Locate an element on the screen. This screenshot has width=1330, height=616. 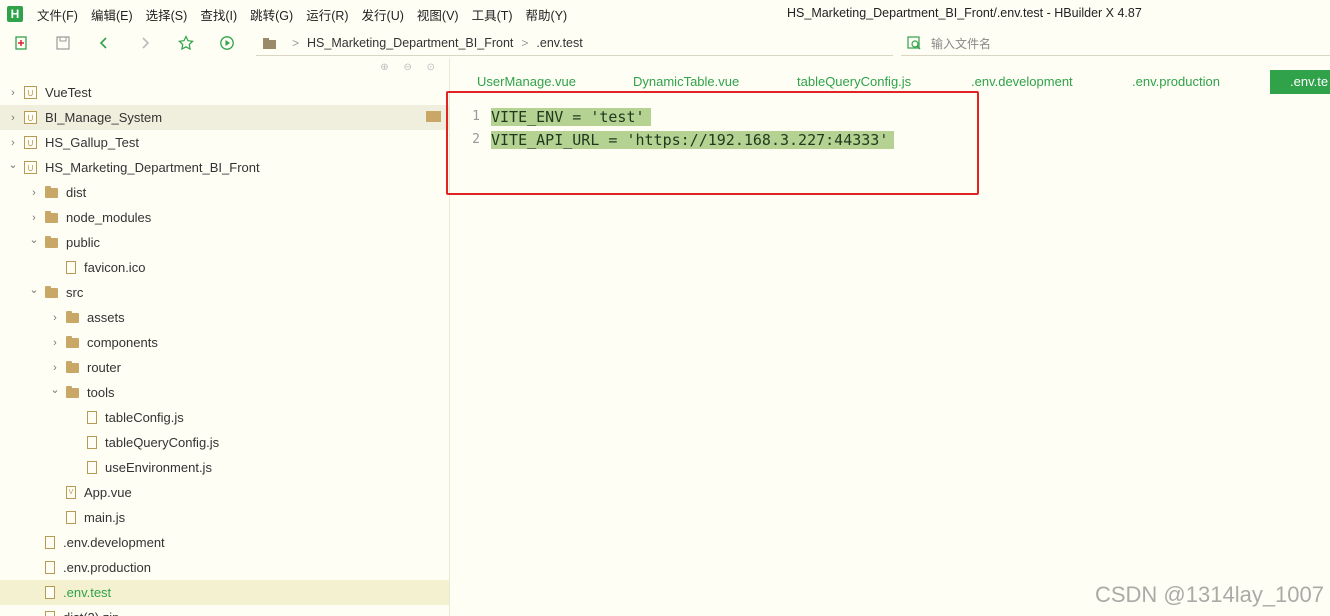
sidebar-item-label: favicon.ico is located at coordinates (115, 267).